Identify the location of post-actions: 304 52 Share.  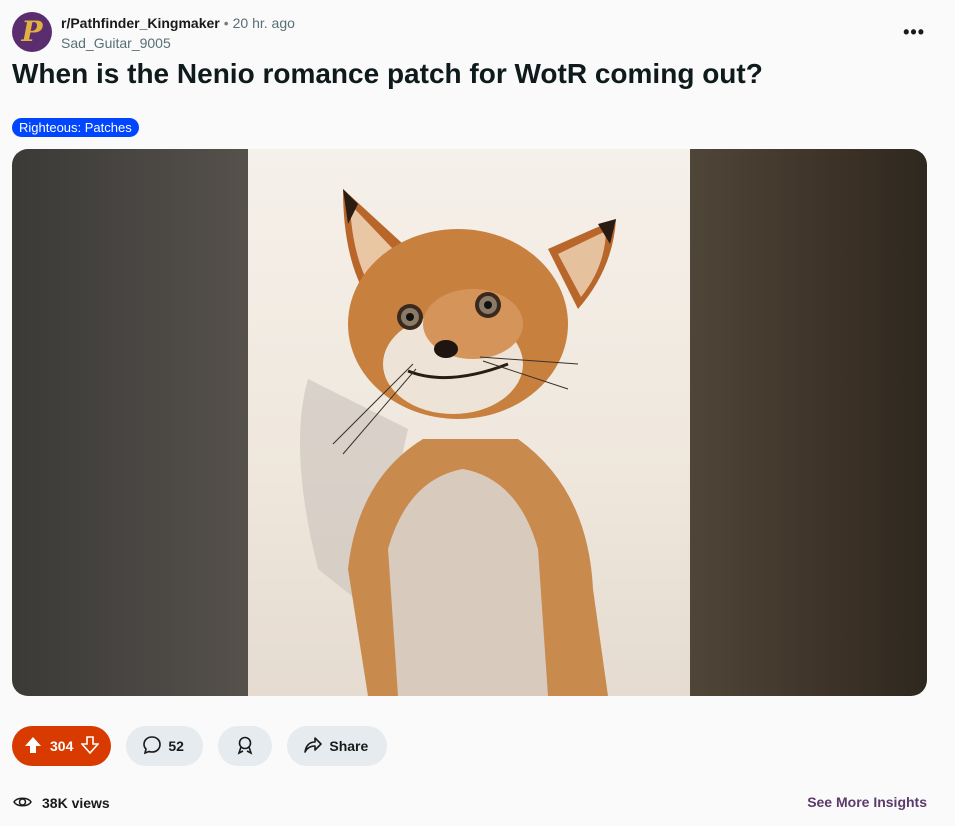
(200, 746).